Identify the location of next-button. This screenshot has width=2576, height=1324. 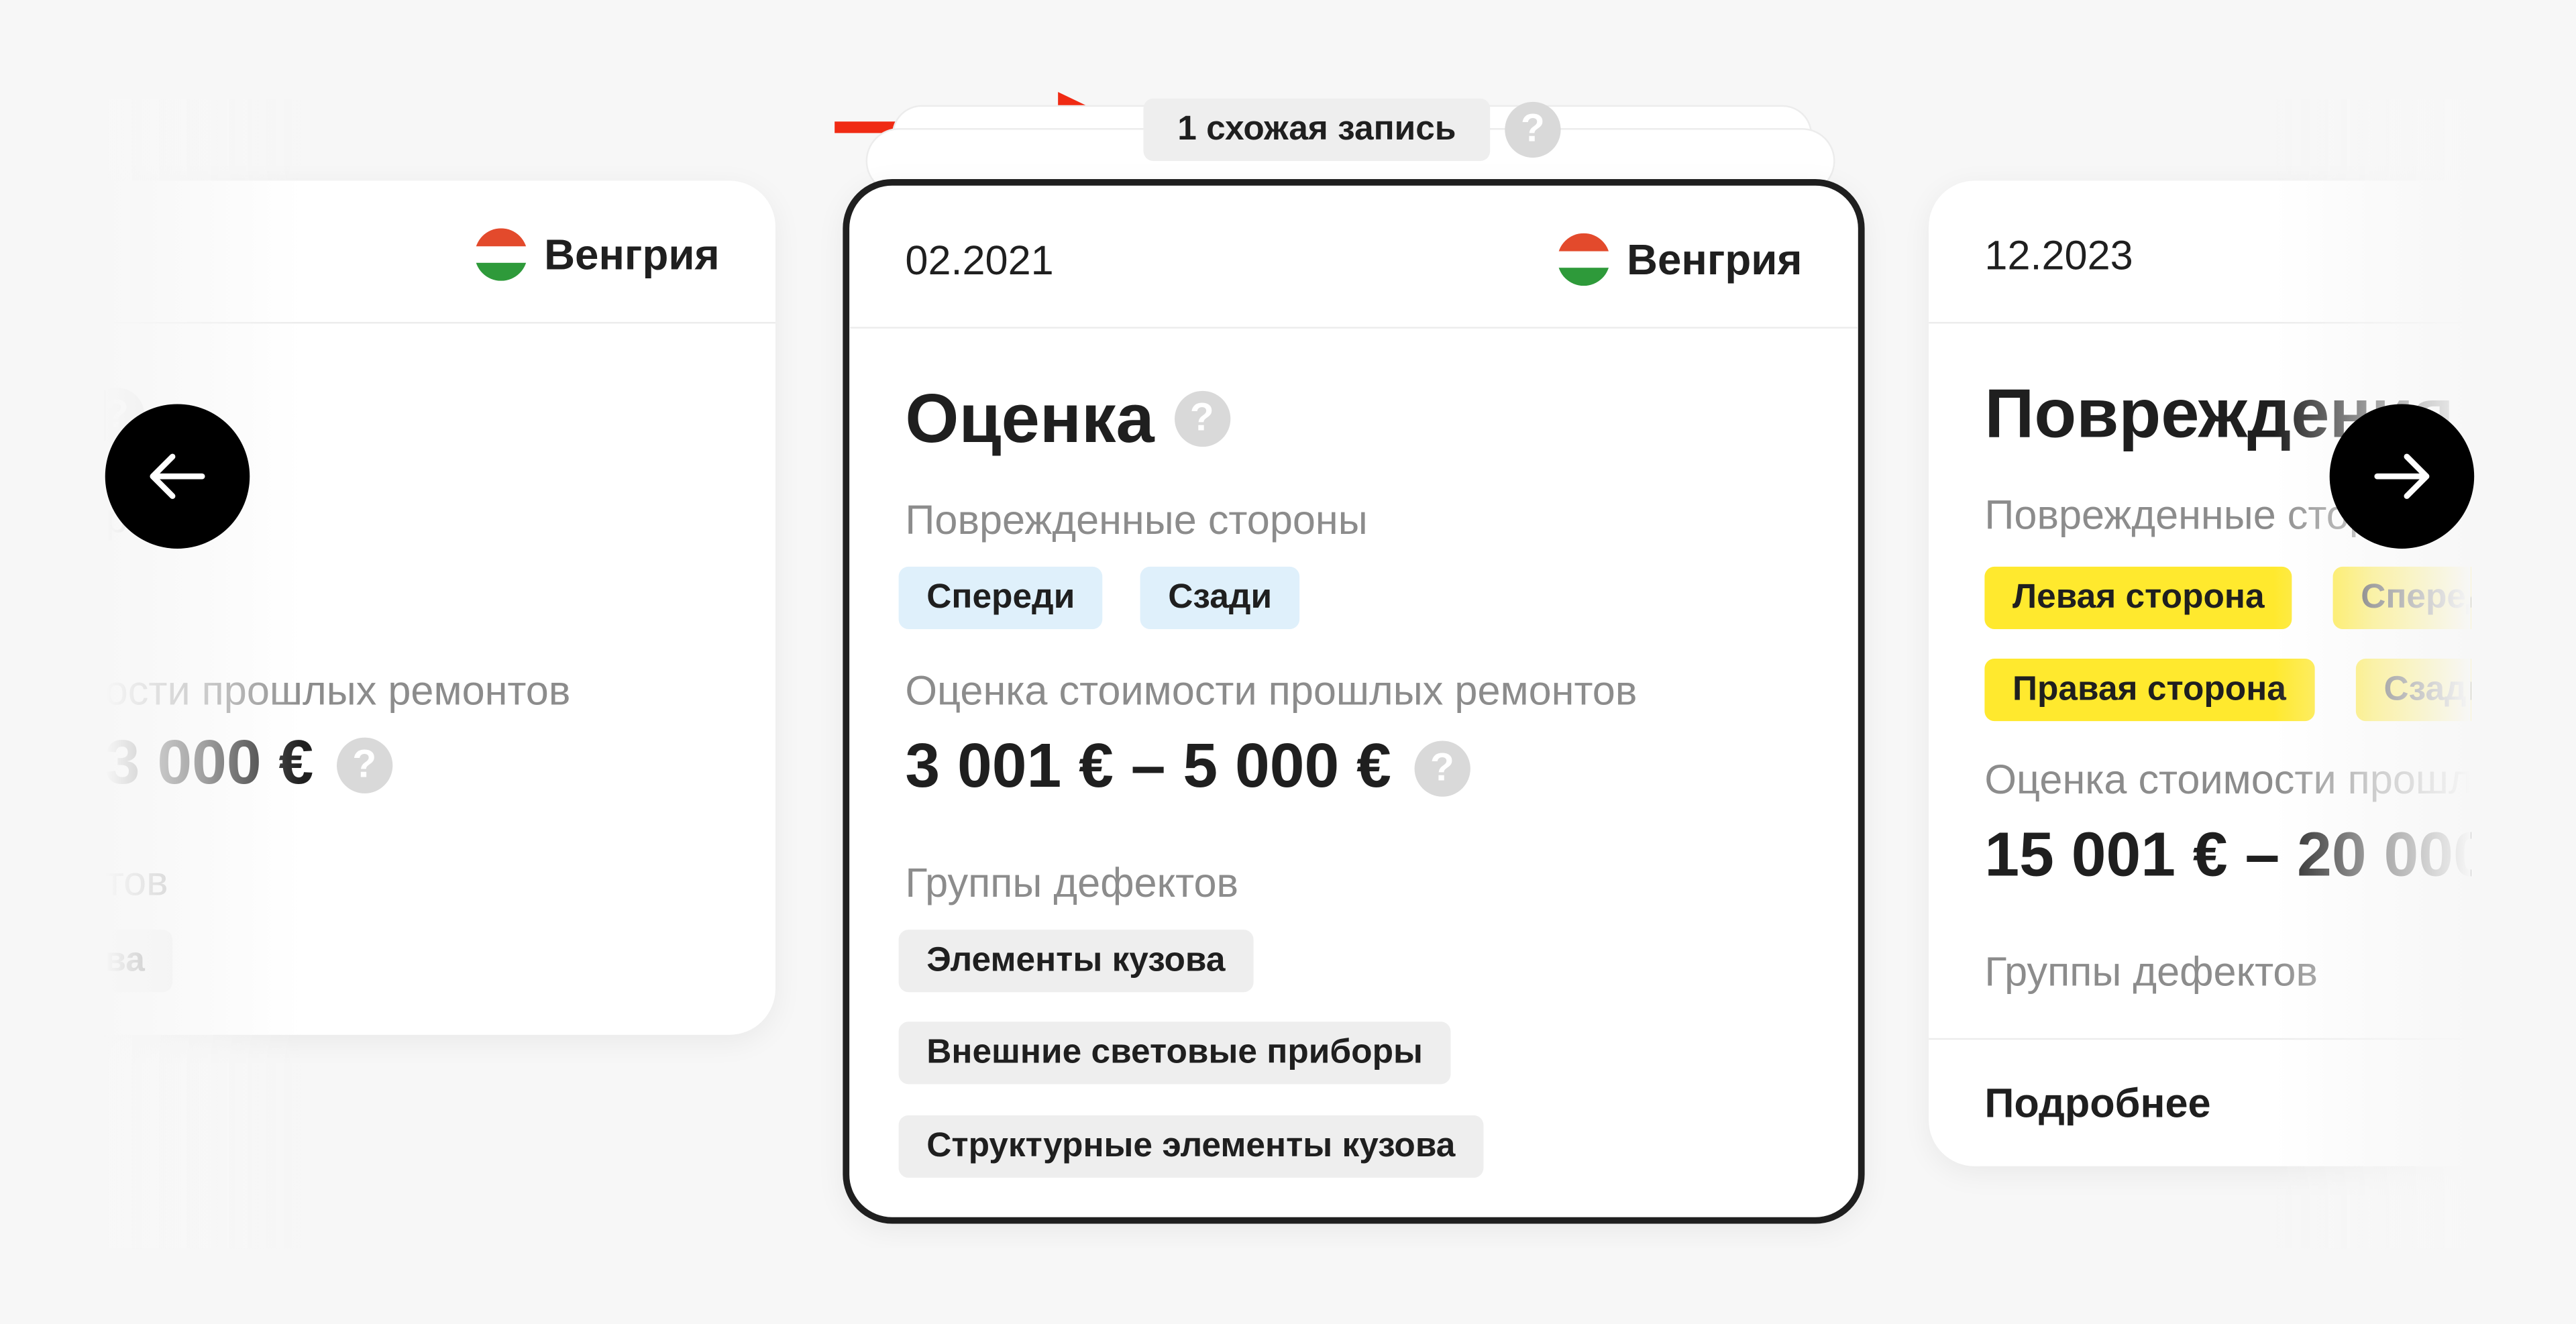
(2402, 476).